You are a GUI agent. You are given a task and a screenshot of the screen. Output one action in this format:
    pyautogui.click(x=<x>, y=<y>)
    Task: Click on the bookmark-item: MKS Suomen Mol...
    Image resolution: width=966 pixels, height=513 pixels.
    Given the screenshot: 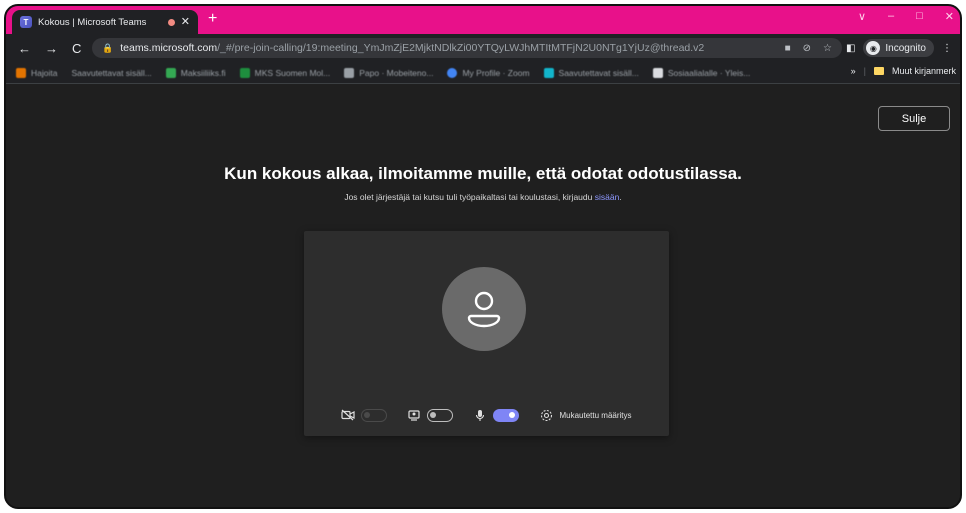 What is the action you would take?
    pyautogui.click(x=284, y=72)
    